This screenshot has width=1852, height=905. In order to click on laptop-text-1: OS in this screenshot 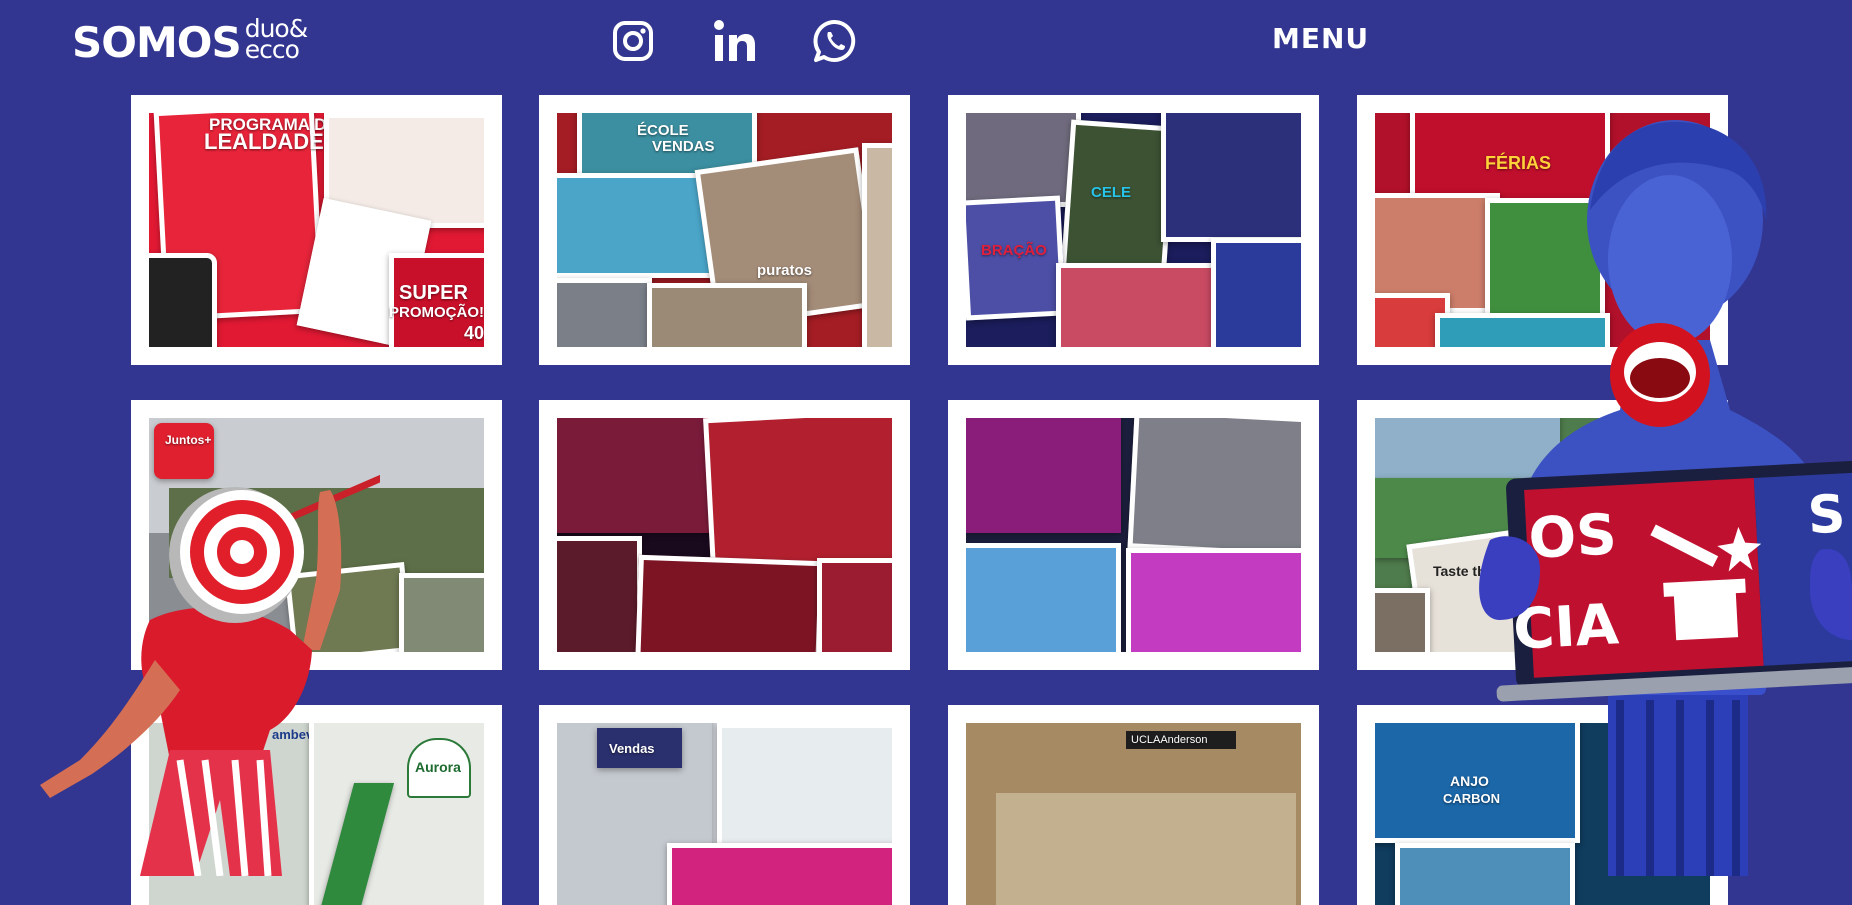, I will do `click(1572, 537)`.